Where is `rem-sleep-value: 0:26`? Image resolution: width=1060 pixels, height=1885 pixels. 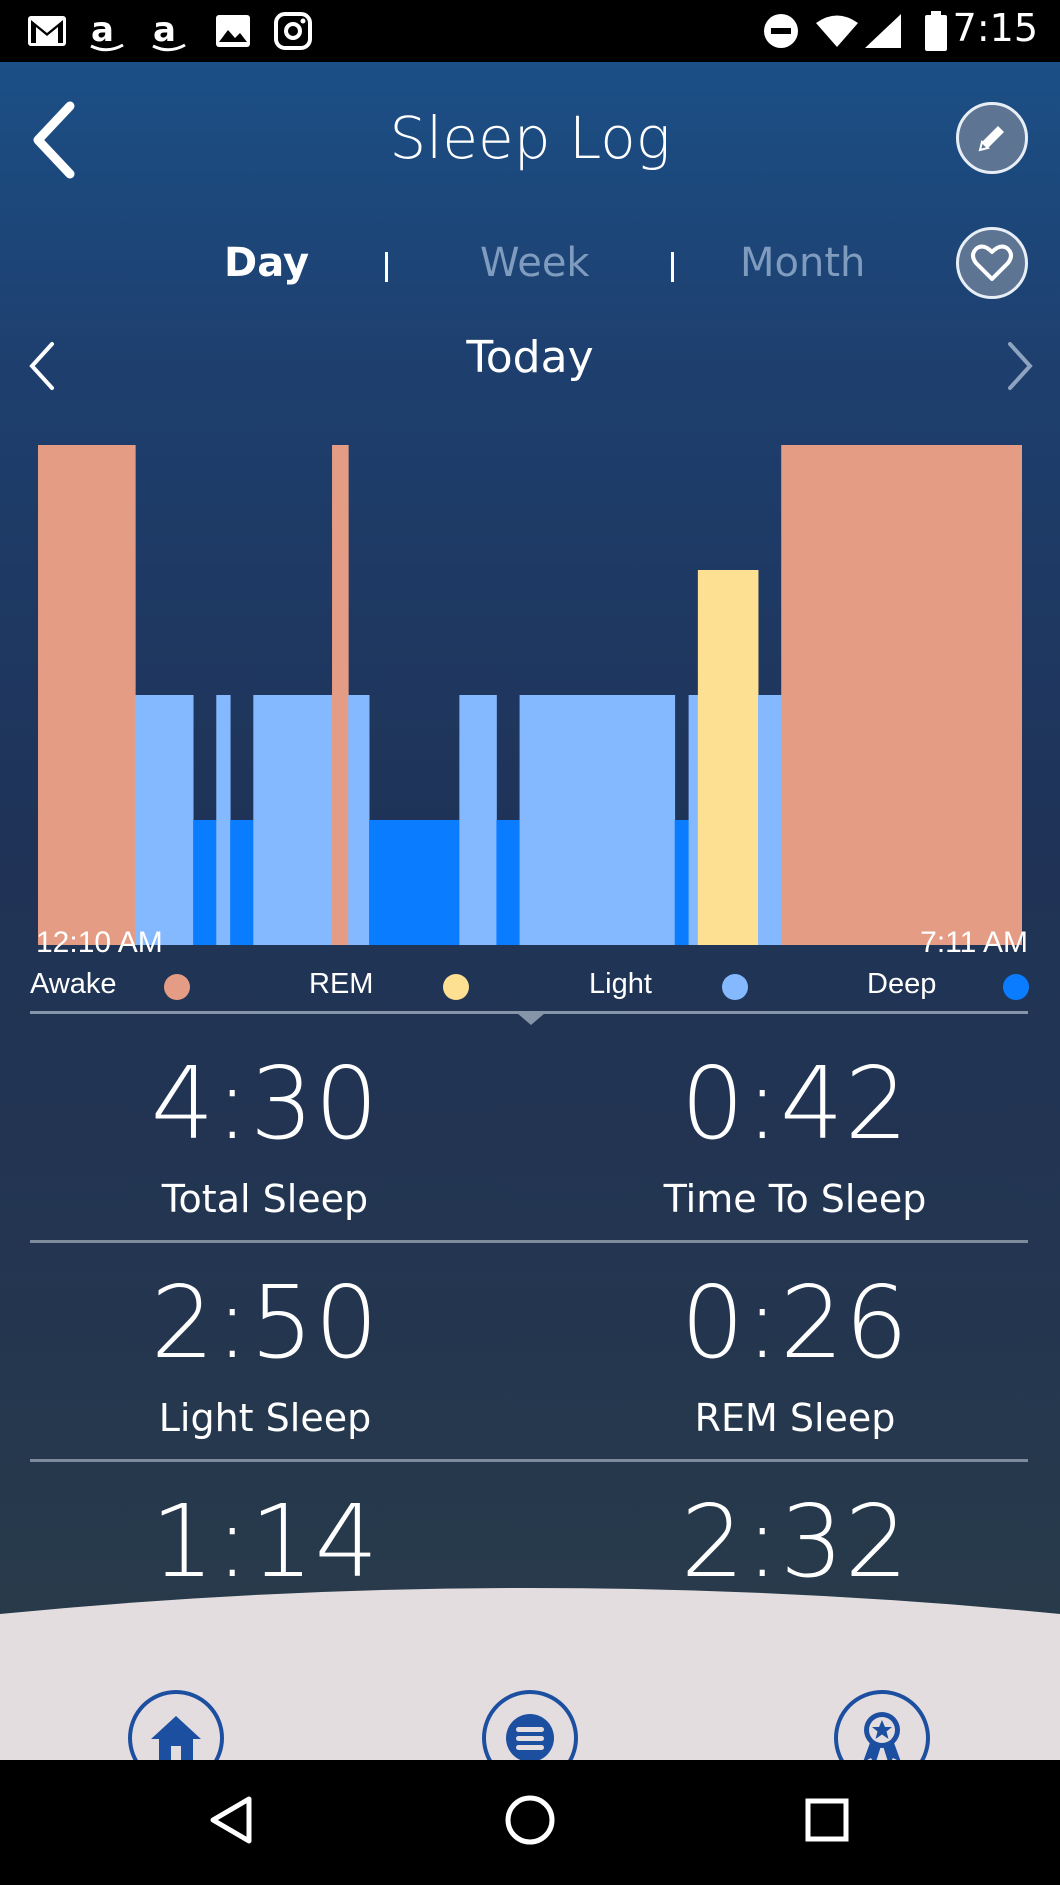
rem-sleep-value: 0:26 is located at coordinates (795, 1322).